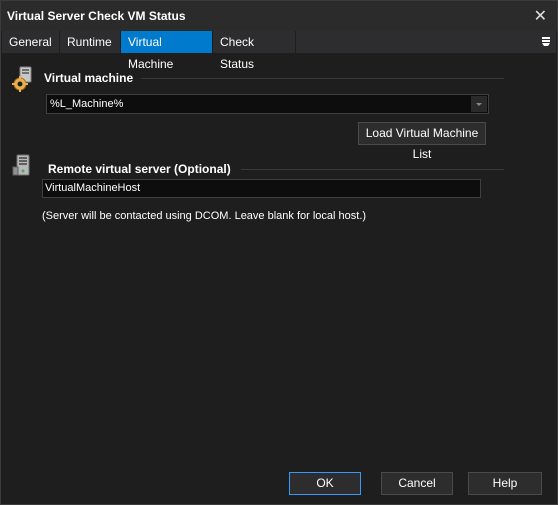 The width and height of the screenshot is (558, 505). I want to click on hamburger-icon, so click(546, 41).